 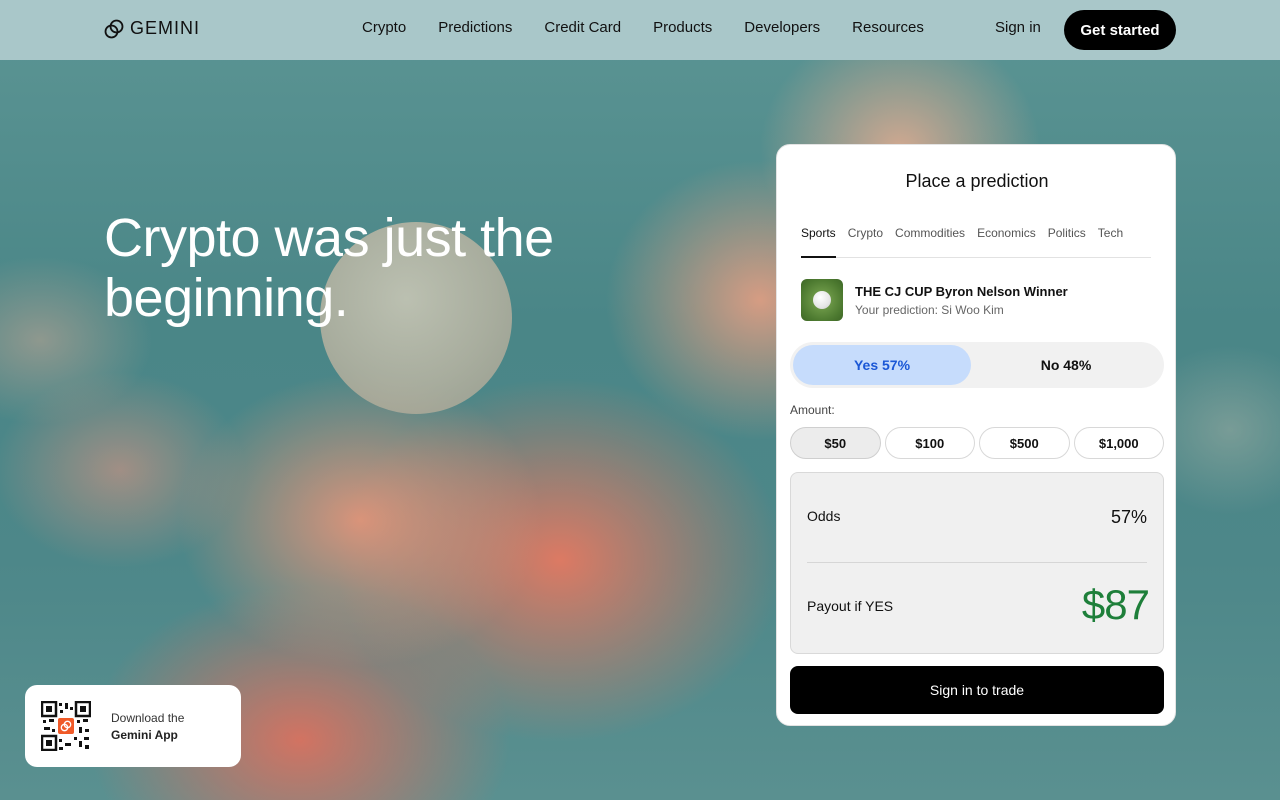 What do you see at coordinates (1110, 242) in the screenshot?
I see `tab-tech: Tech` at bounding box center [1110, 242].